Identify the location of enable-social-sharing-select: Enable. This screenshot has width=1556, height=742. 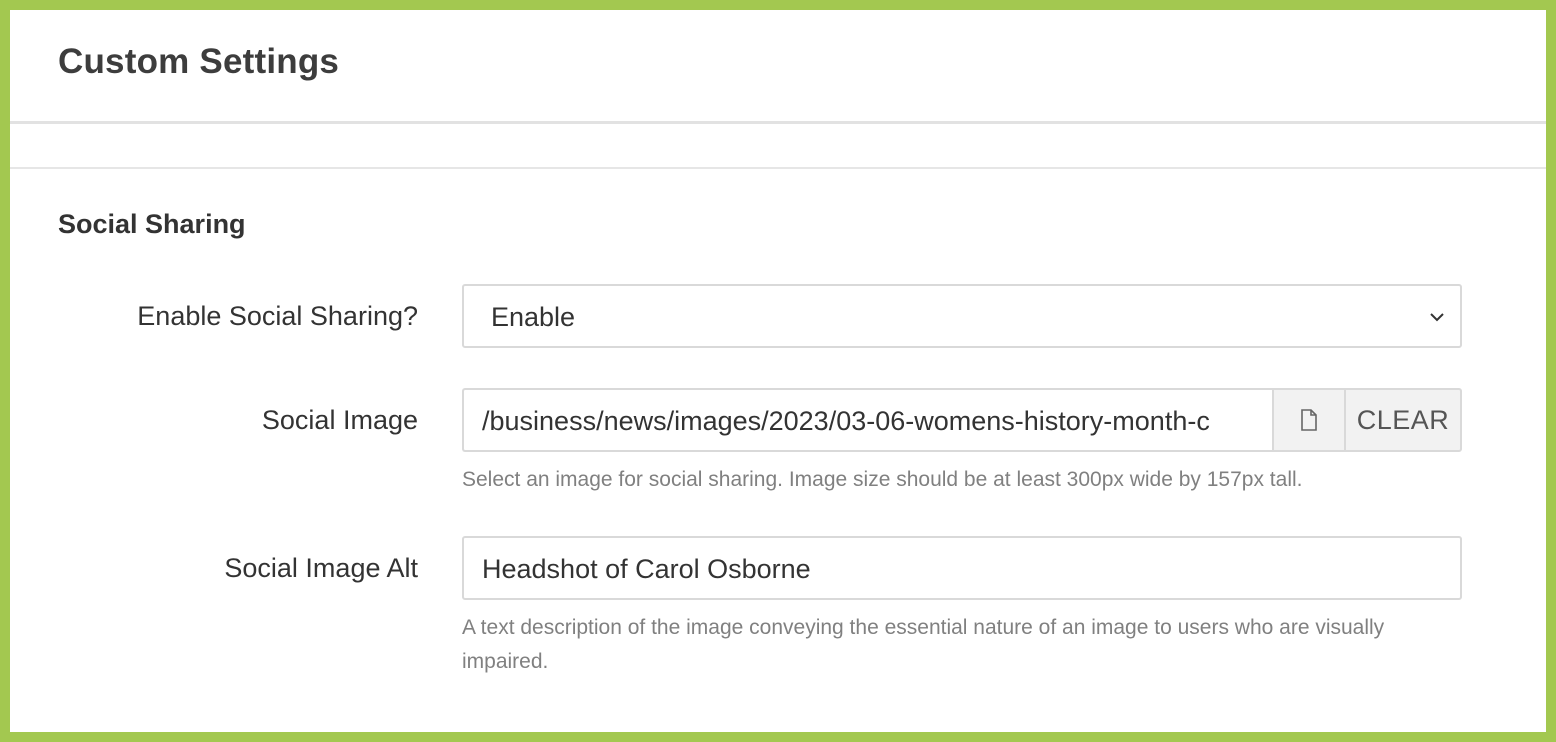
(962, 316).